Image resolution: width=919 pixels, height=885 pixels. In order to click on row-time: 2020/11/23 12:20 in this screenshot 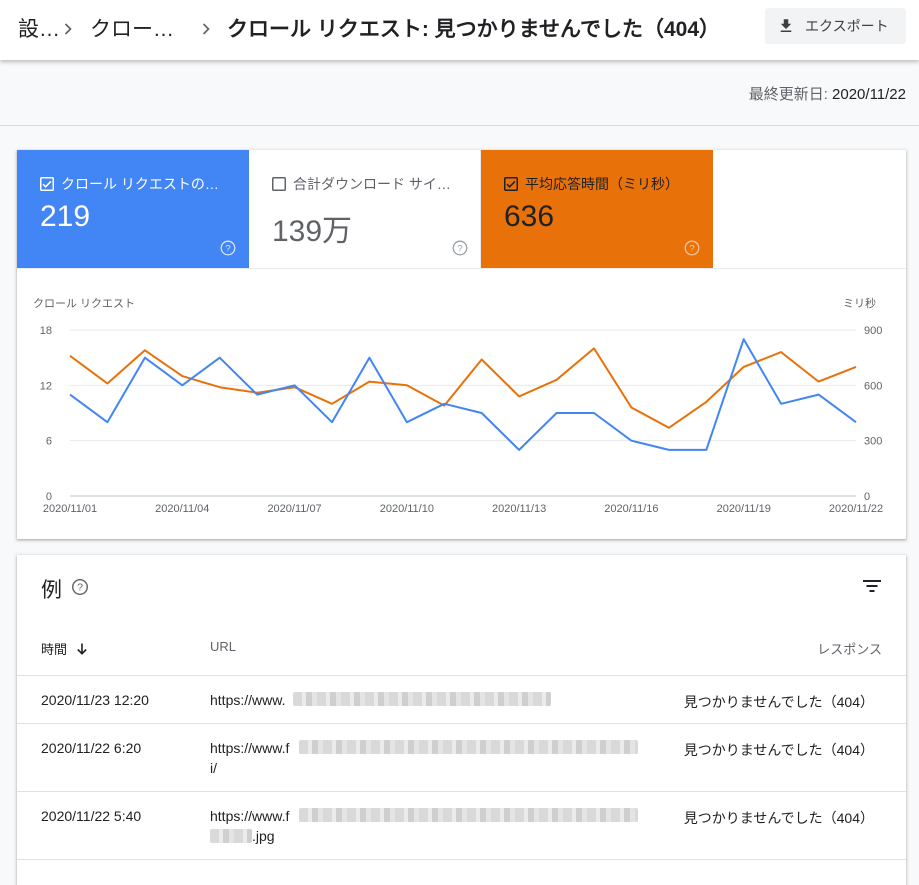, I will do `click(95, 700)`.